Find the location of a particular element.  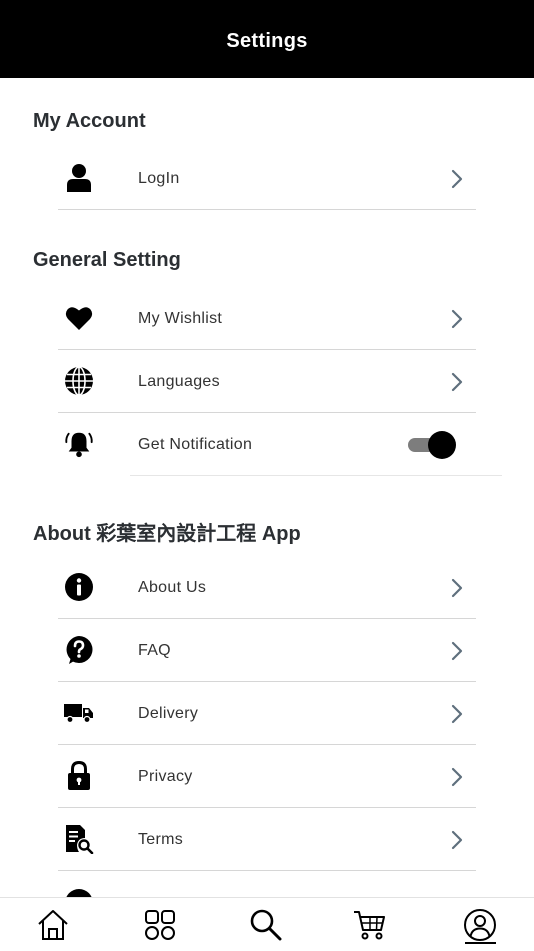

privacy-row: Privacy is located at coordinates (267, 776).